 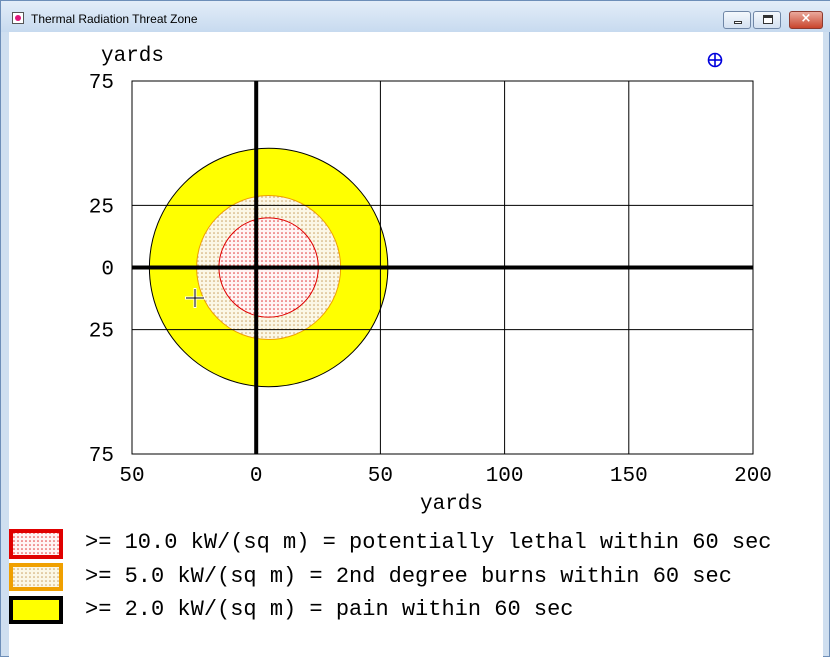 What do you see at coordinates (36, 610) in the screenshot?
I see `legend-swatch-pain` at bounding box center [36, 610].